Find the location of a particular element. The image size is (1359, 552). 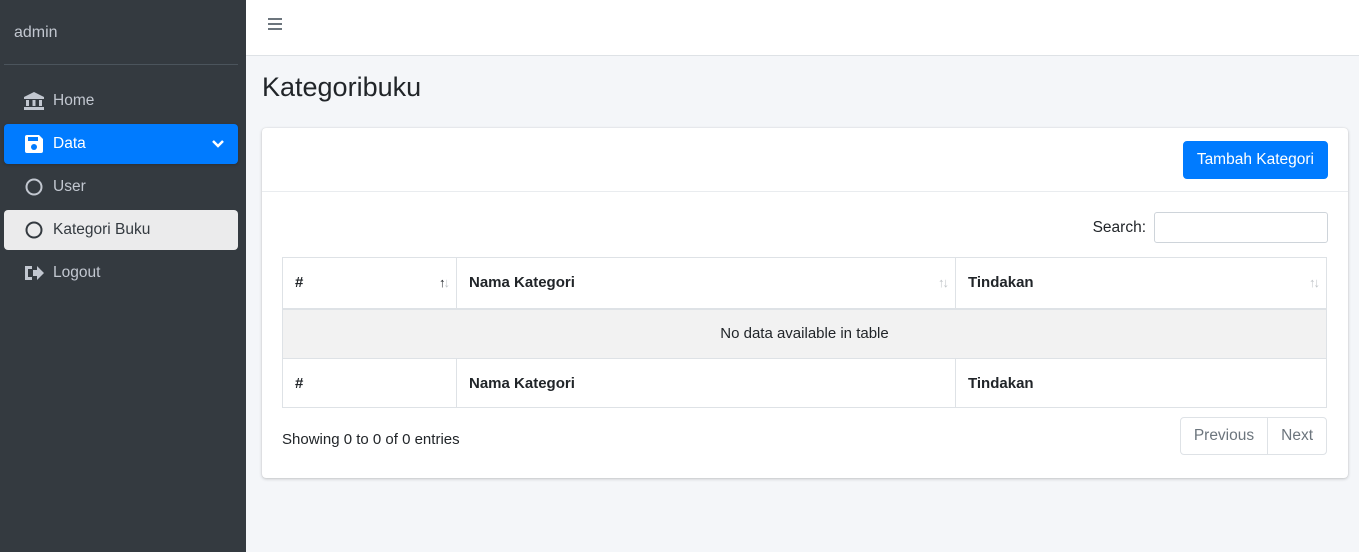

table-header-row: # ↑↓ Nama Kategori ↑↓ Tindakan ↑↓ is located at coordinates (804, 283).